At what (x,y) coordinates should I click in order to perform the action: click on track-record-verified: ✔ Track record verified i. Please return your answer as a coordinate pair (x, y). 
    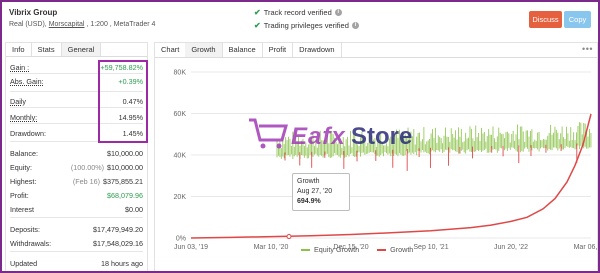
    Looking at the image, I should click on (298, 12).